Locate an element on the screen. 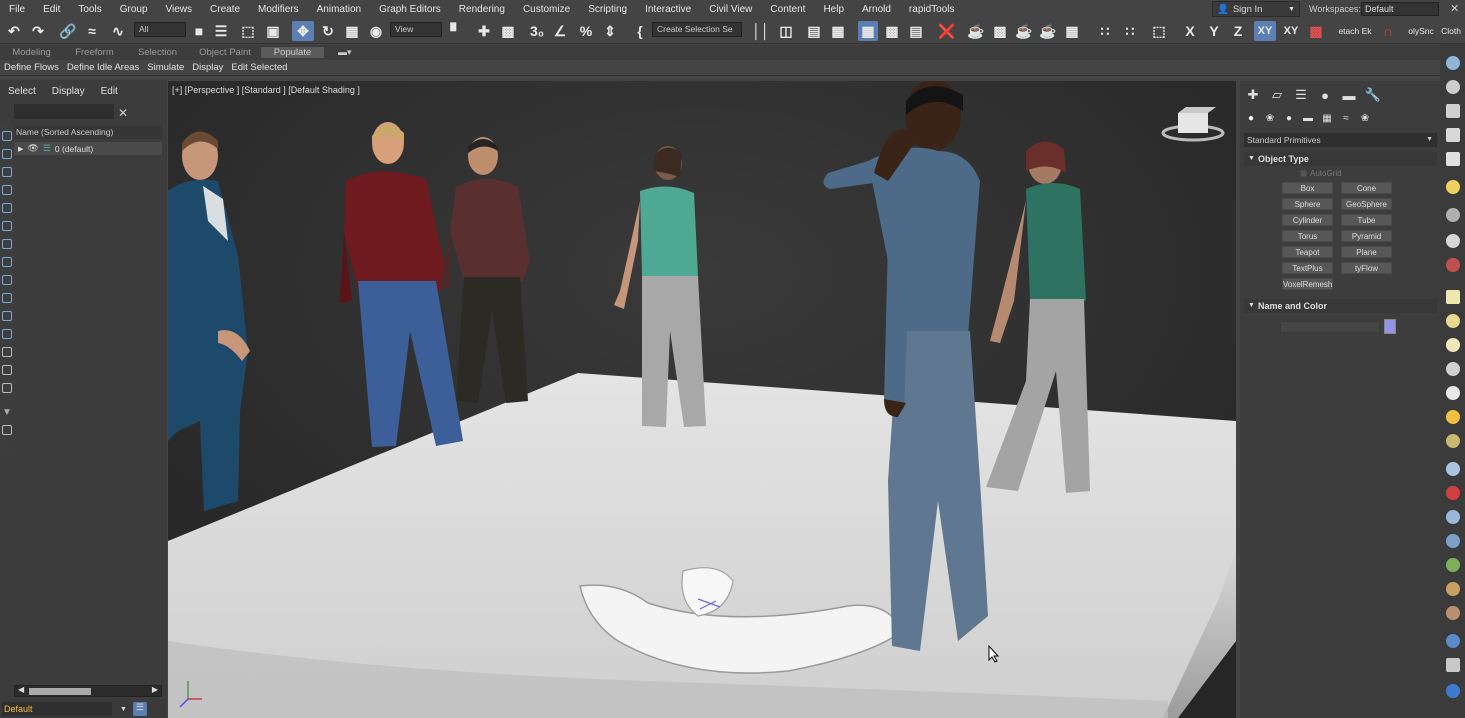 The height and width of the screenshot is (718, 1465). menu-views: Views is located at coordinates (179, 9).